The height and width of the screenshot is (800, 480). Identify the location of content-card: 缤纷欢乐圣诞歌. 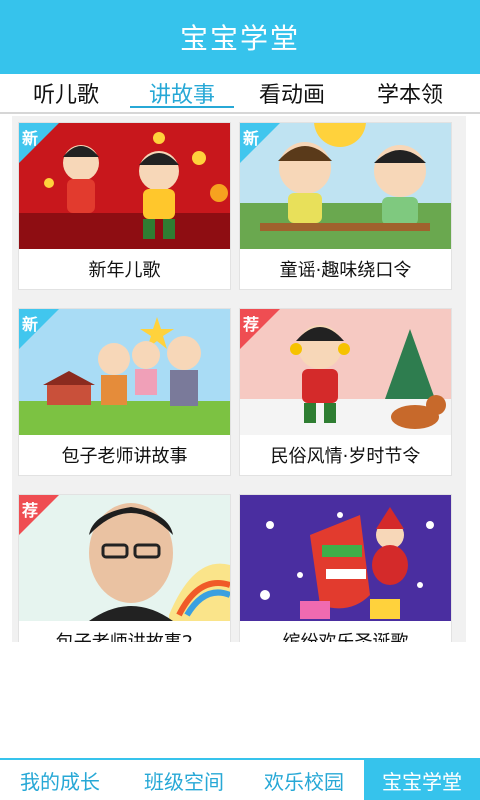
(345, 568).